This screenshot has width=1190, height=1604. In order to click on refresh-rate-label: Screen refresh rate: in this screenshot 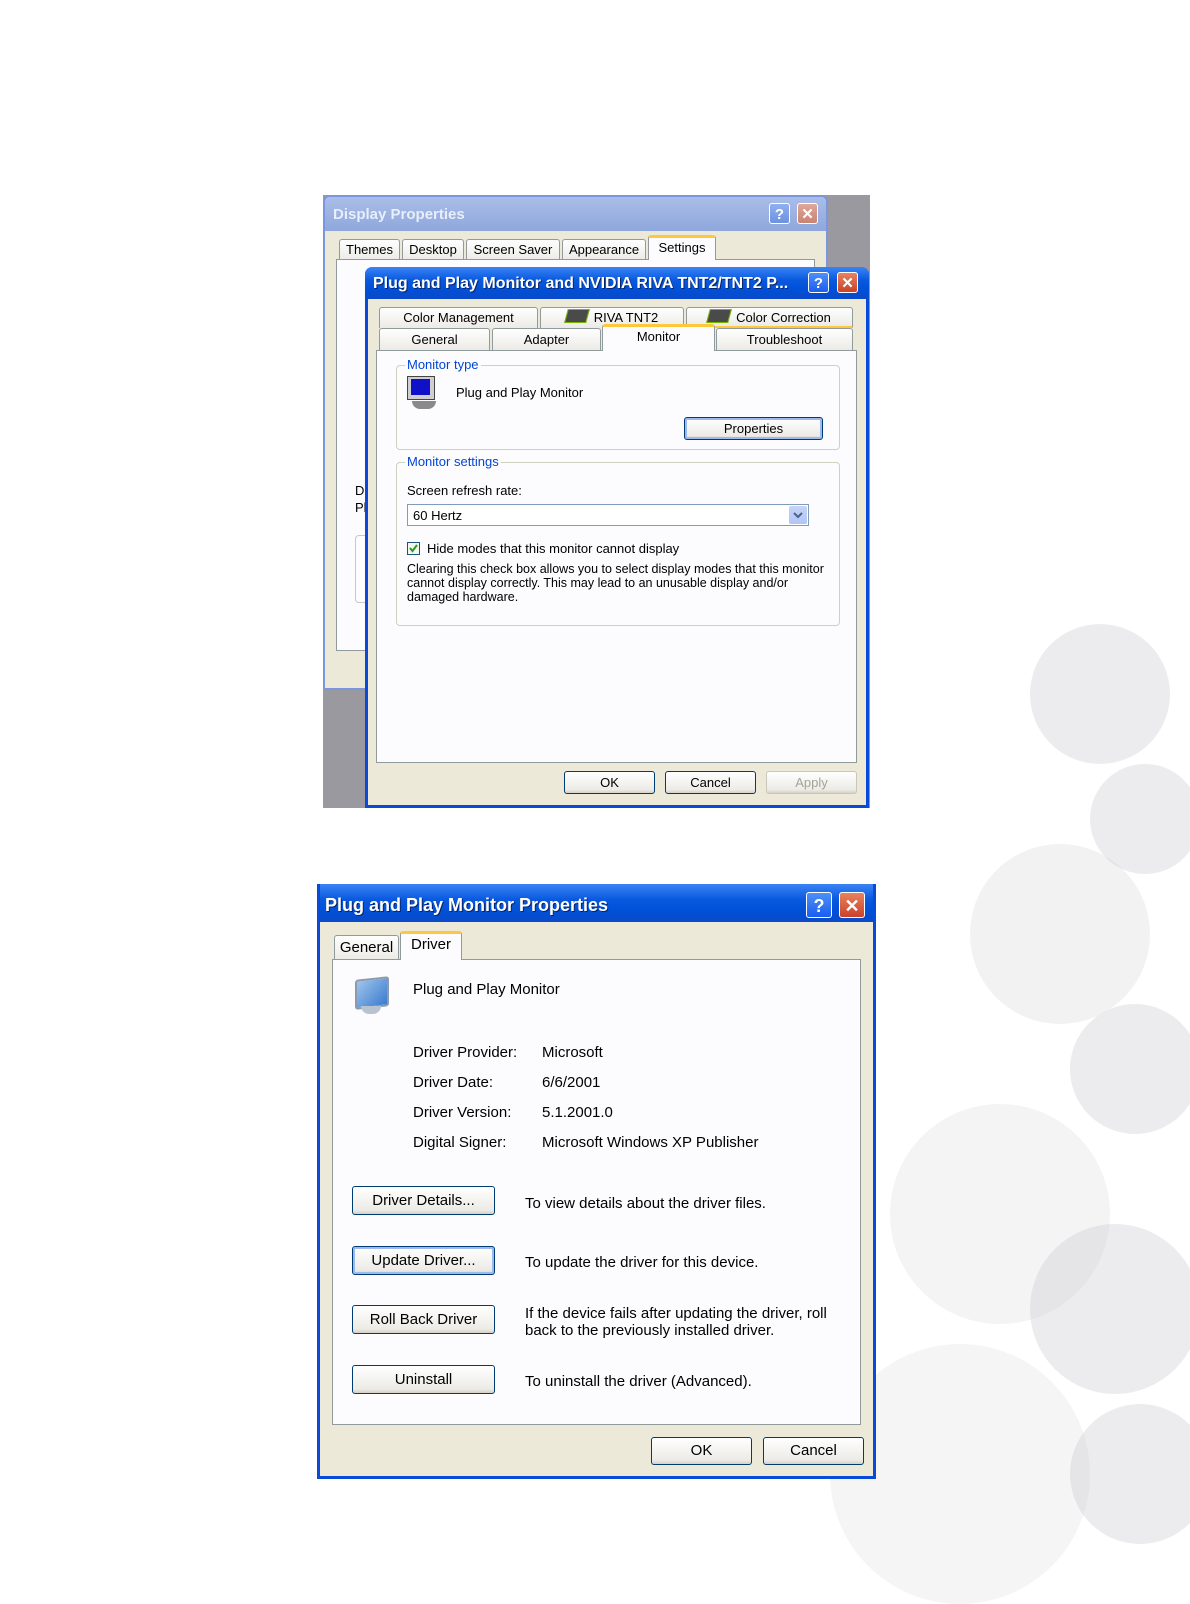, I will do `click(464, 490)`.